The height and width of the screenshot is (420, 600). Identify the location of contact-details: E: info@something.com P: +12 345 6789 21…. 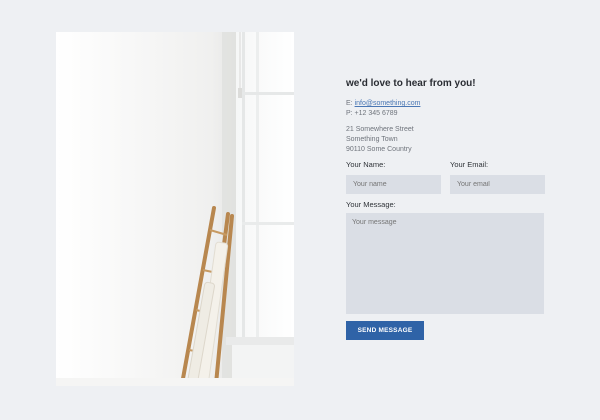
(446, 127).